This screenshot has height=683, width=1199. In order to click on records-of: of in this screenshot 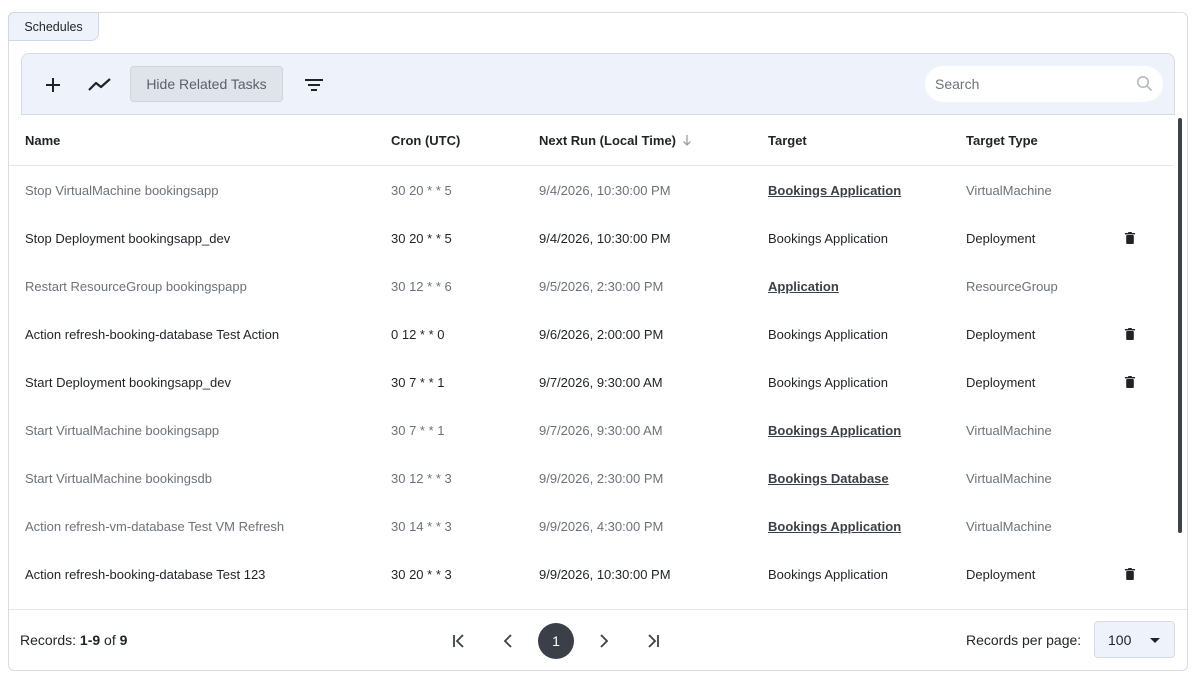, I will do `click(110, 640)`.